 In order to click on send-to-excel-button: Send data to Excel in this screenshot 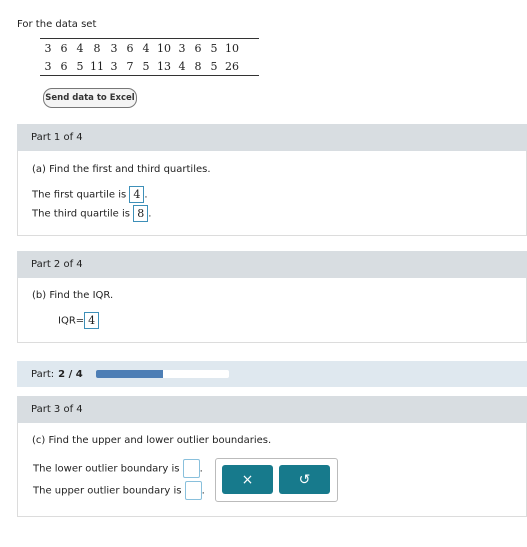, I will do `click(90, 98)`.